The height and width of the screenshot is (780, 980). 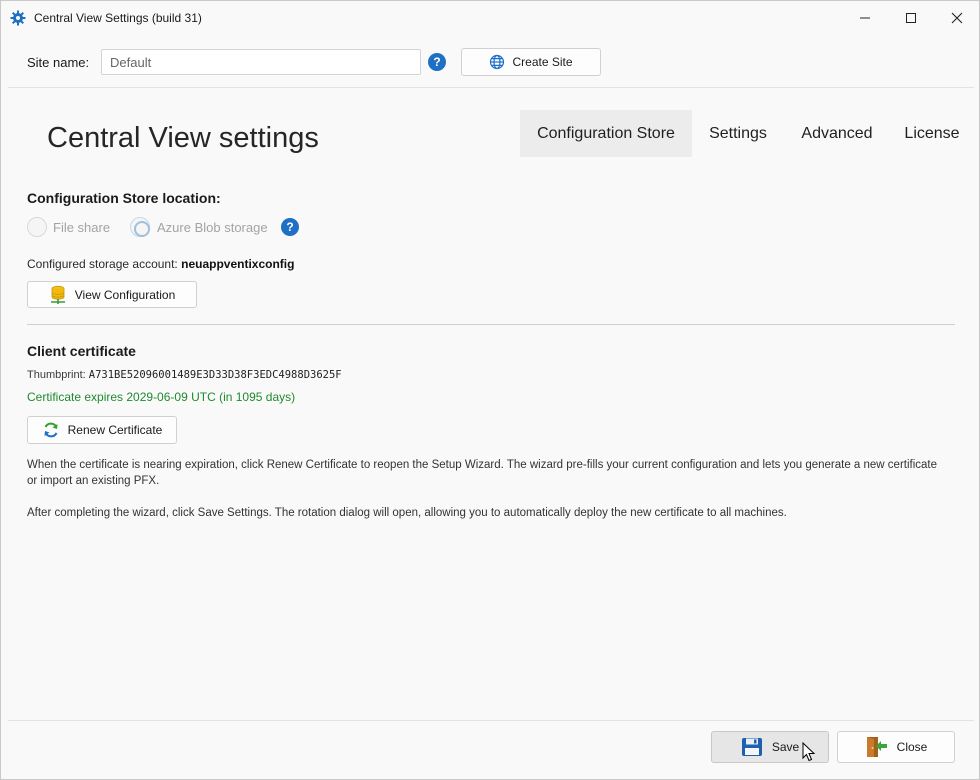 I want to click on renew-certificate-label: Renew Certificate, so click(x=115, y=430).